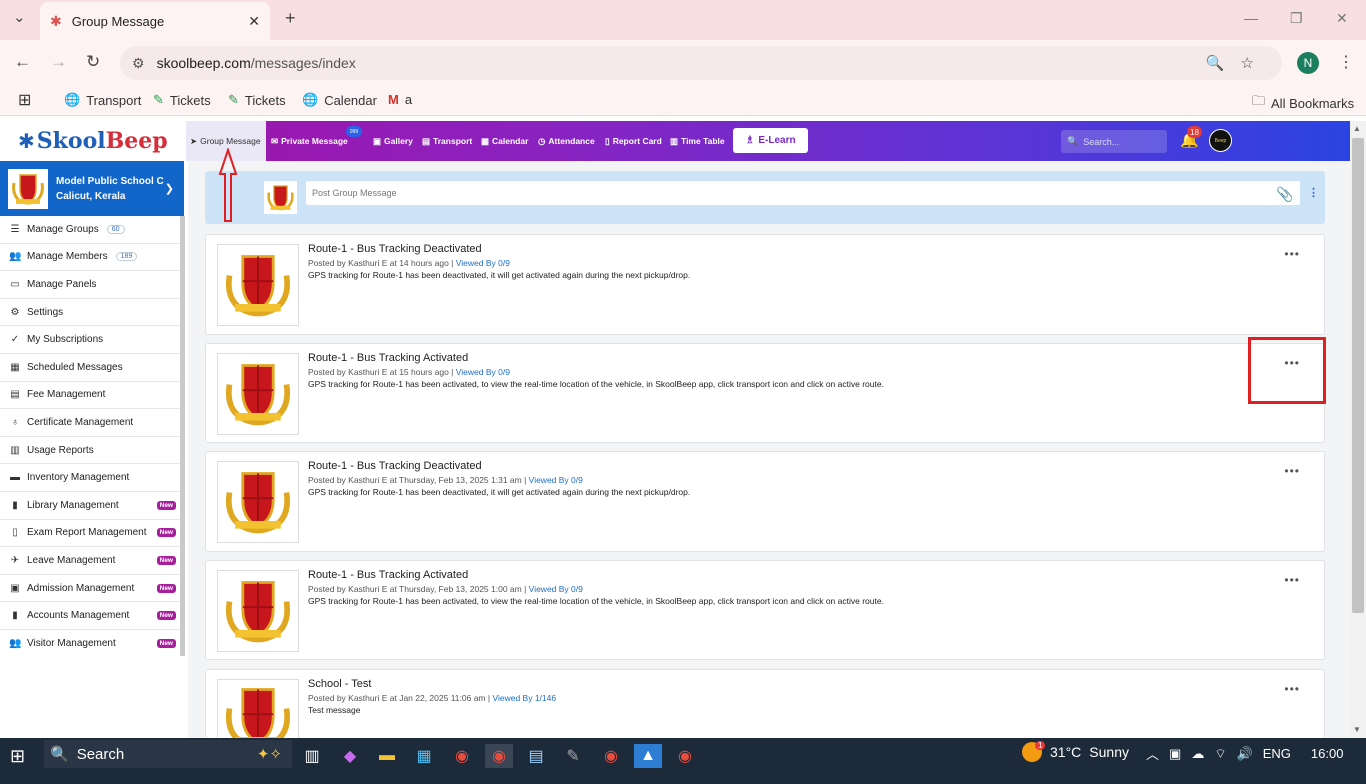  Describe the element at coordinates (19, 17) in the screenshot. I see `tab-search-chevron-icon: ⌄` at that location.